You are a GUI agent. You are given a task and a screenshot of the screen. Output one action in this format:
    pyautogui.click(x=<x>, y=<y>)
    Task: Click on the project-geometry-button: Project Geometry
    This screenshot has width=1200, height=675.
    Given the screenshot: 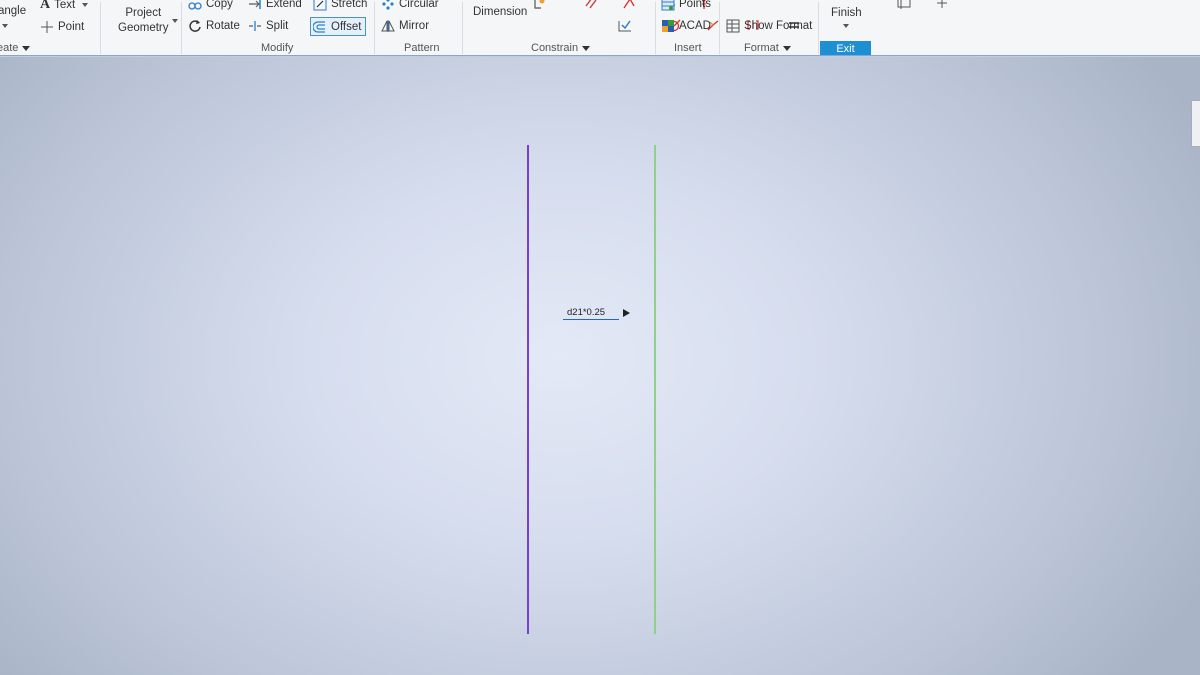 What is the action you would take?
    pyautogui.click(x=143, y=21)
    